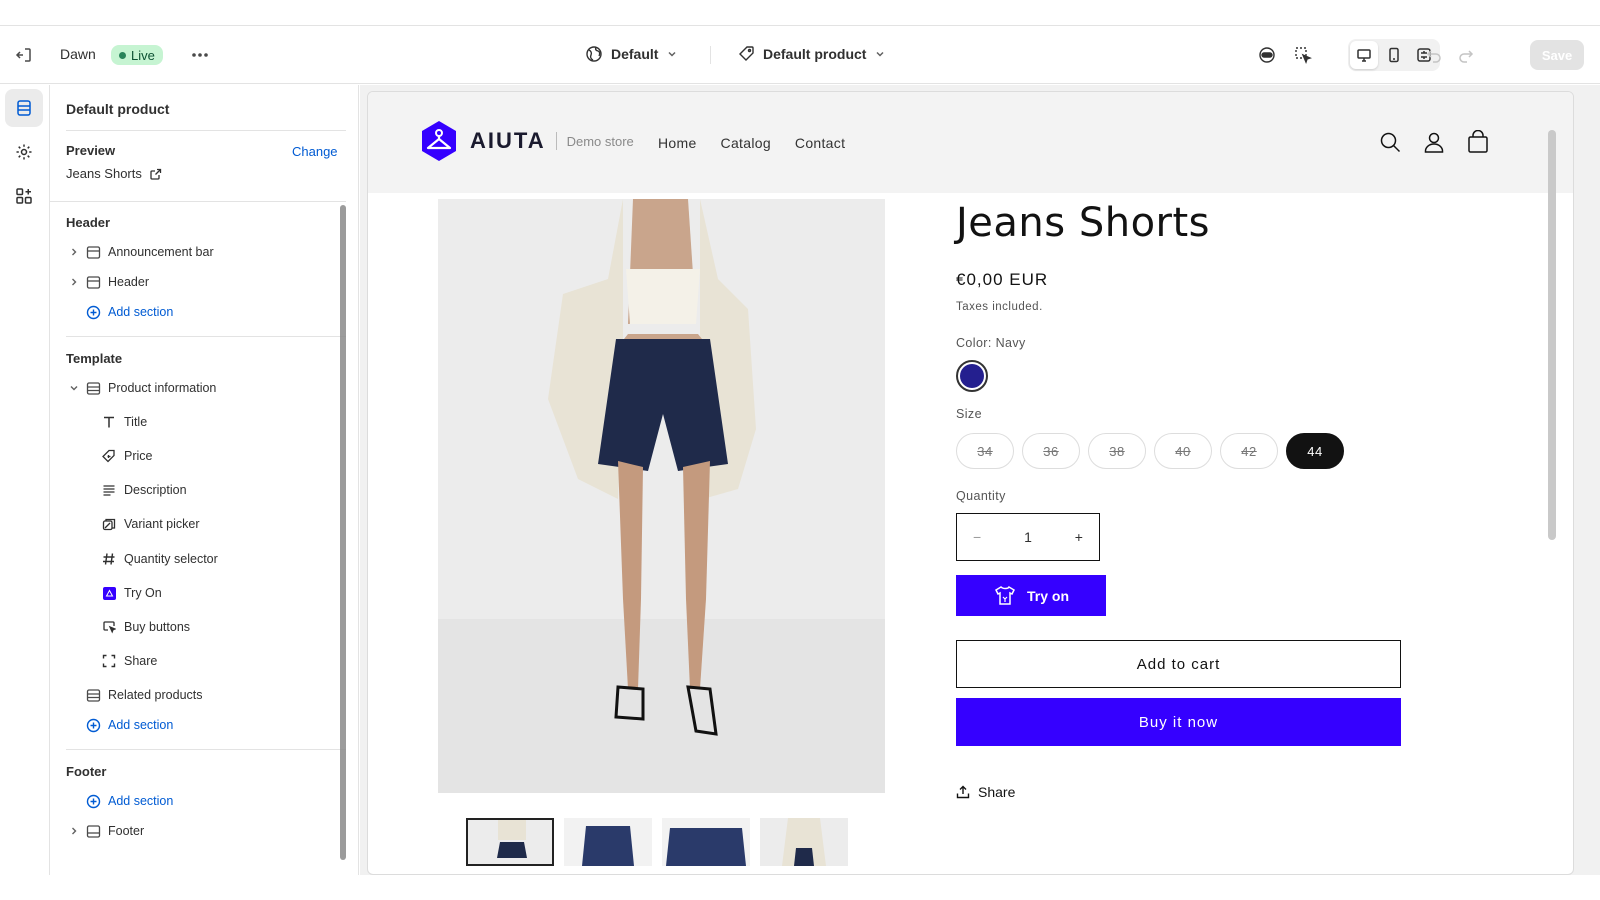  I want to click on add-section-template: Add section, so click(119, 725).